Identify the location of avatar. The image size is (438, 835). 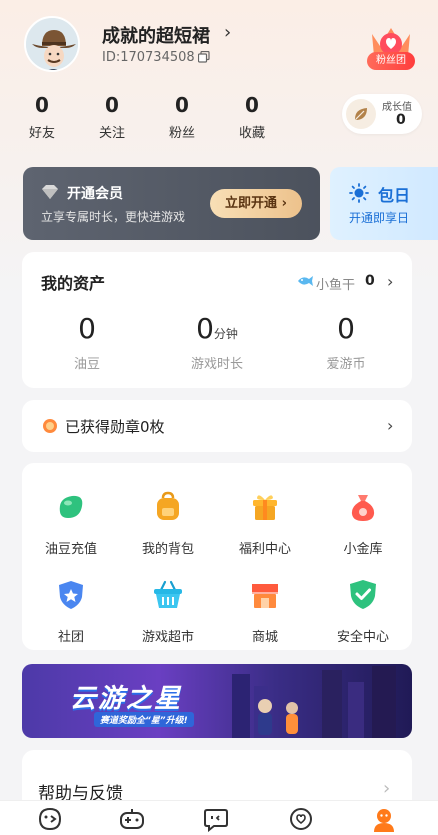
(52, 44).